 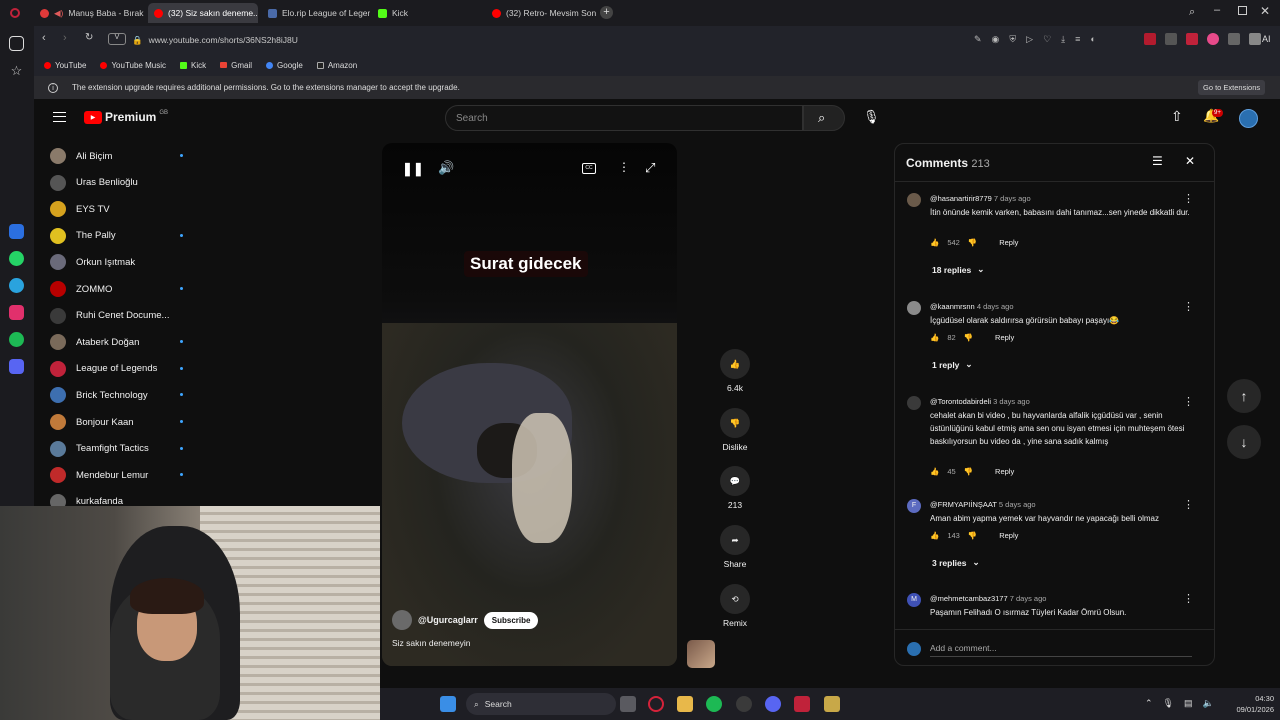 I want to click on back-icon: ‹, so click(x=44, y=38).